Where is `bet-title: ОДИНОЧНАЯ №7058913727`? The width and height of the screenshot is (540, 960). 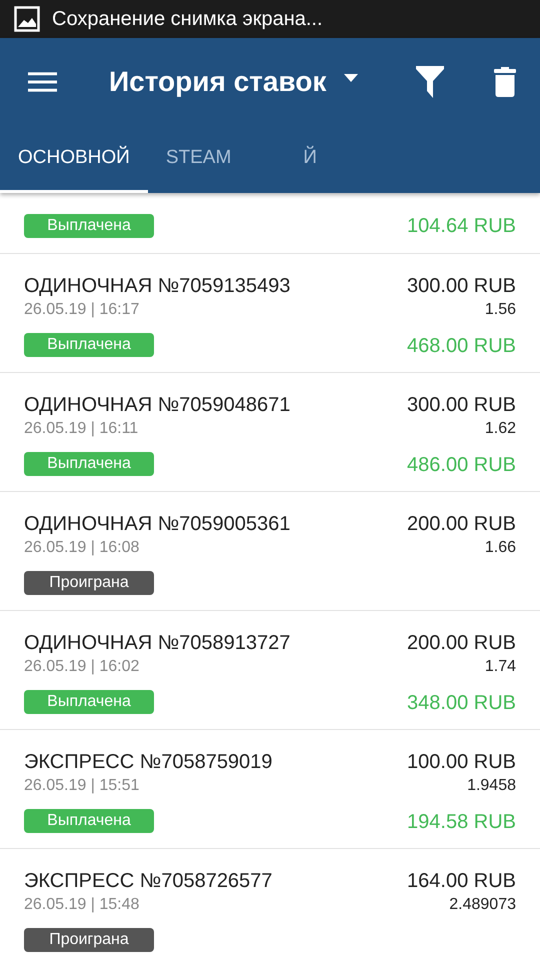
bet-title: ОДИНОЧНАЯ №7058913727 is located at coordinates (157, 643).